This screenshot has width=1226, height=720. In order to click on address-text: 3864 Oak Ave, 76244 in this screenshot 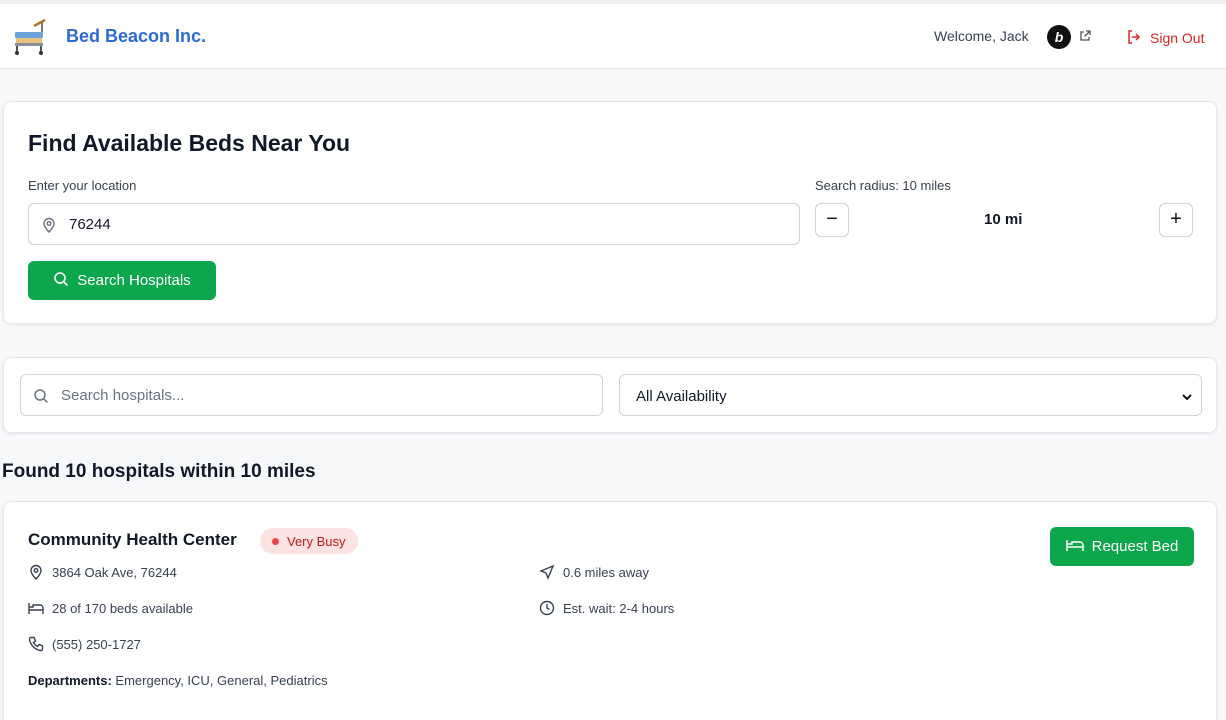, I will do `click(114, 572)`.